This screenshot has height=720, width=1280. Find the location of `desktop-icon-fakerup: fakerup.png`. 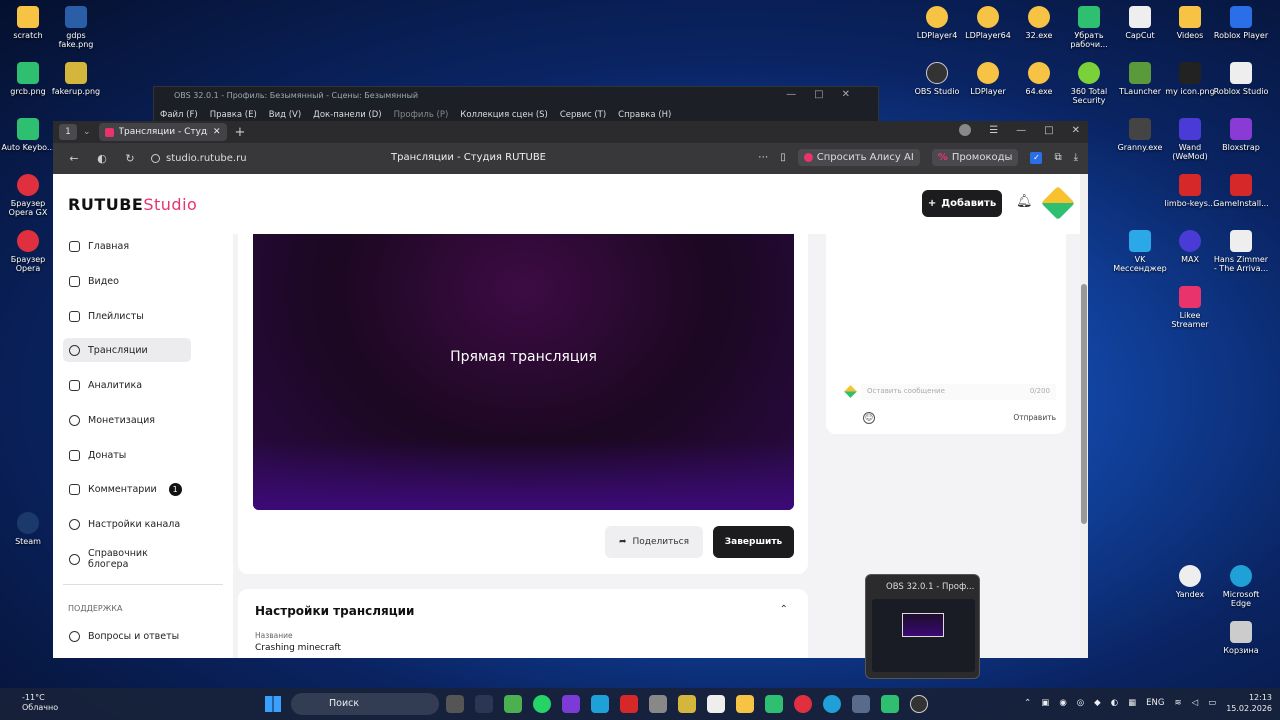

desktop-icon-fakerup: fakerup.png is located at coordinates (76, 79).